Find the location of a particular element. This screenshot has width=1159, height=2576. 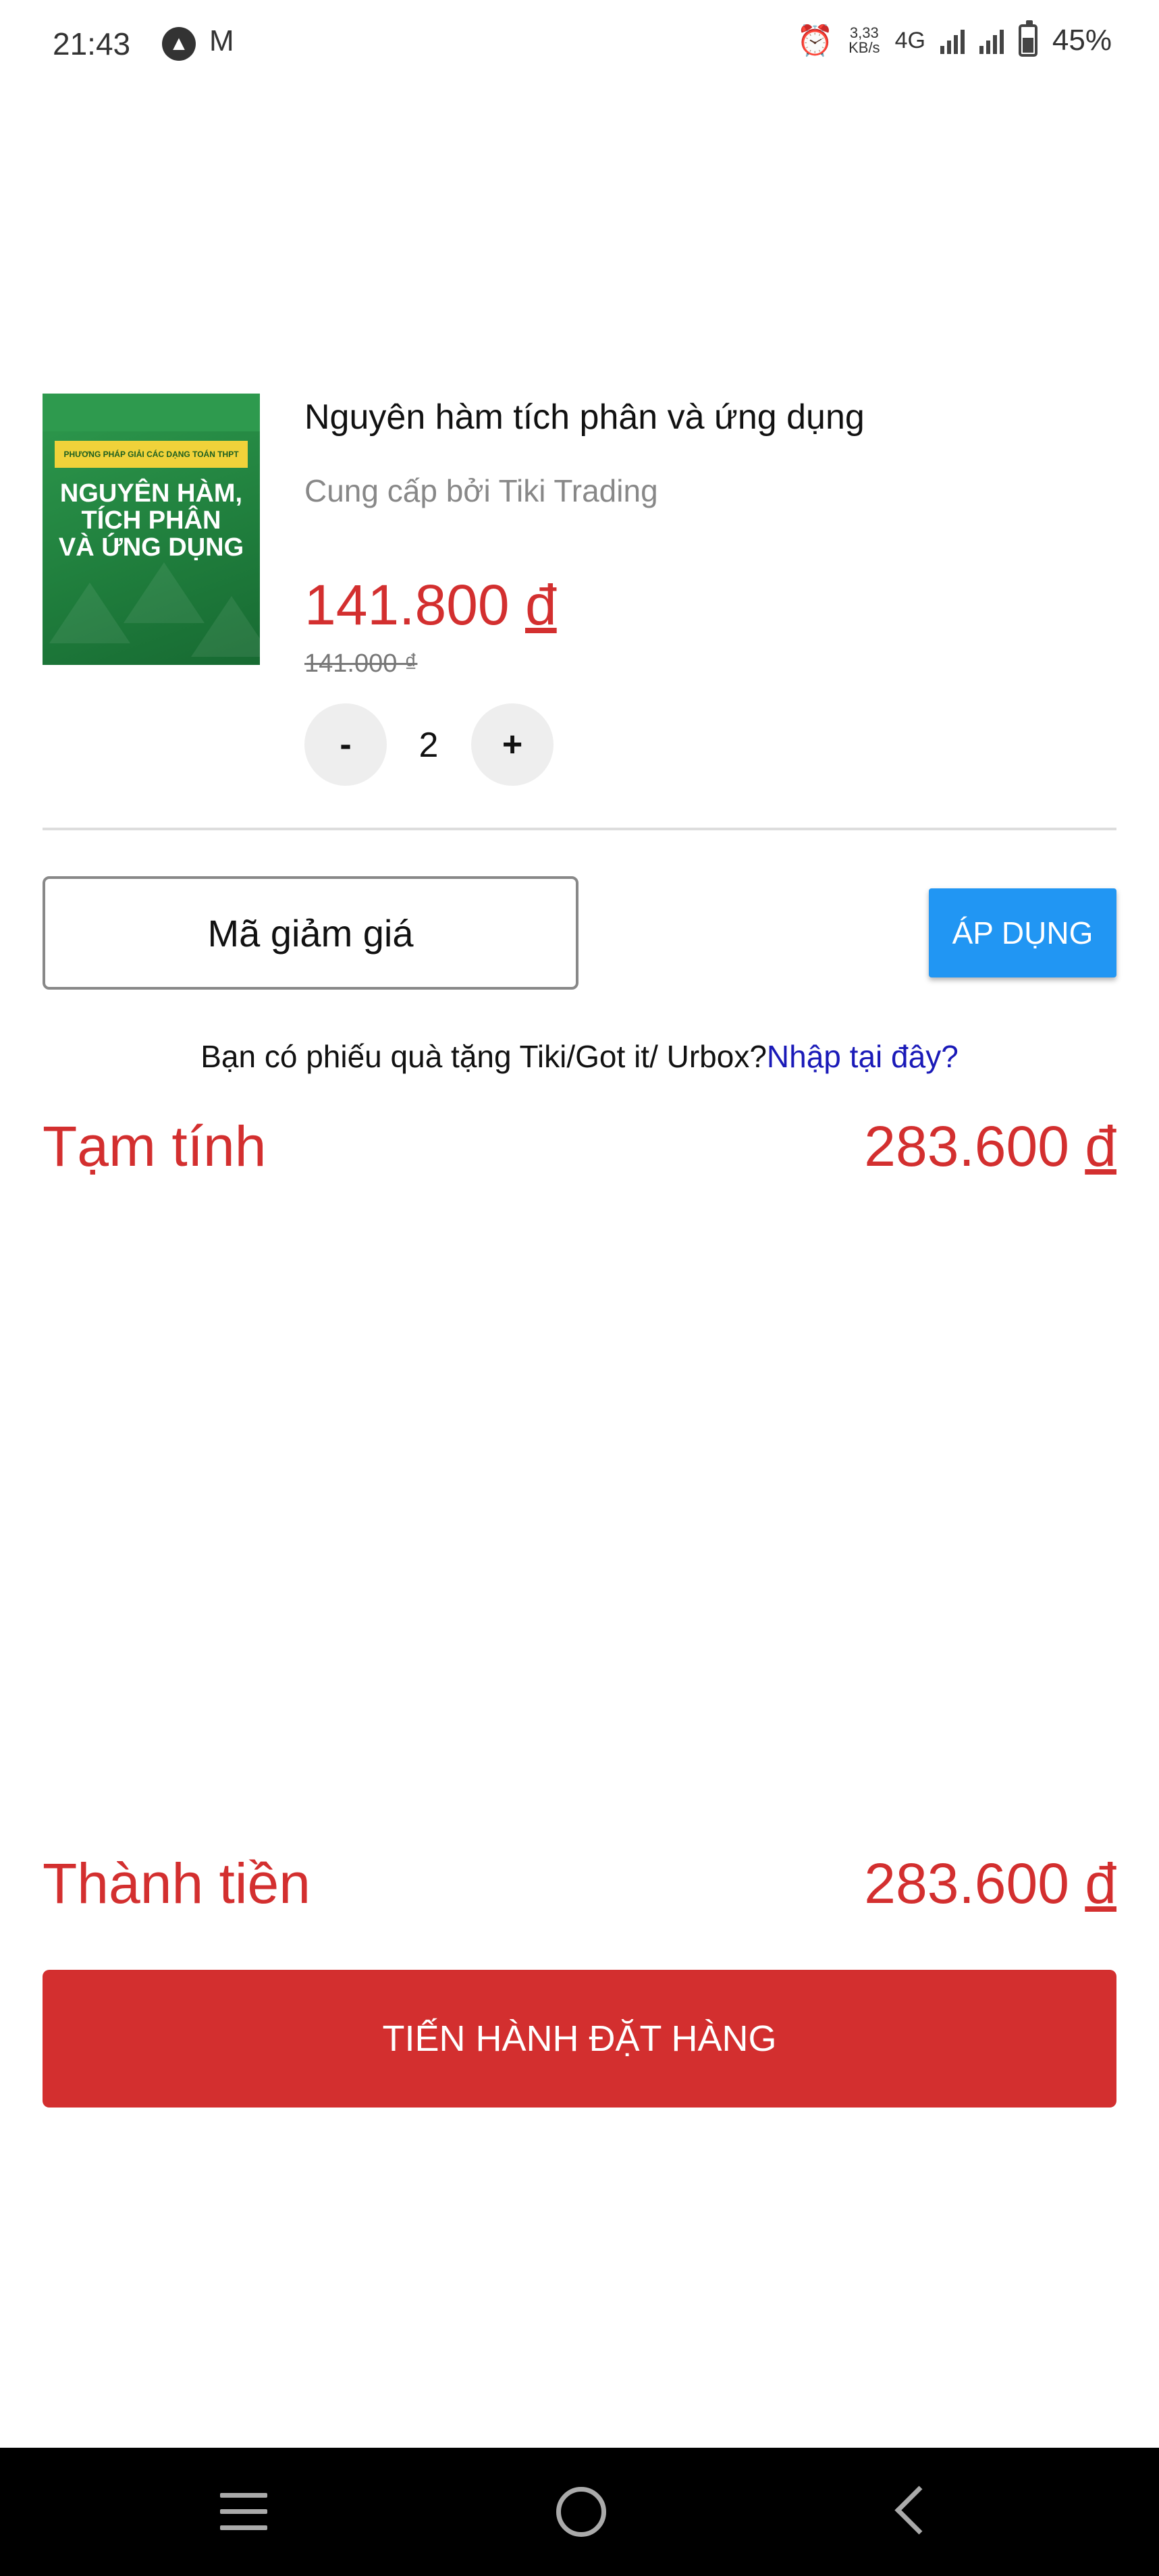

network-type: 4G is located at coordinates (909, 40).